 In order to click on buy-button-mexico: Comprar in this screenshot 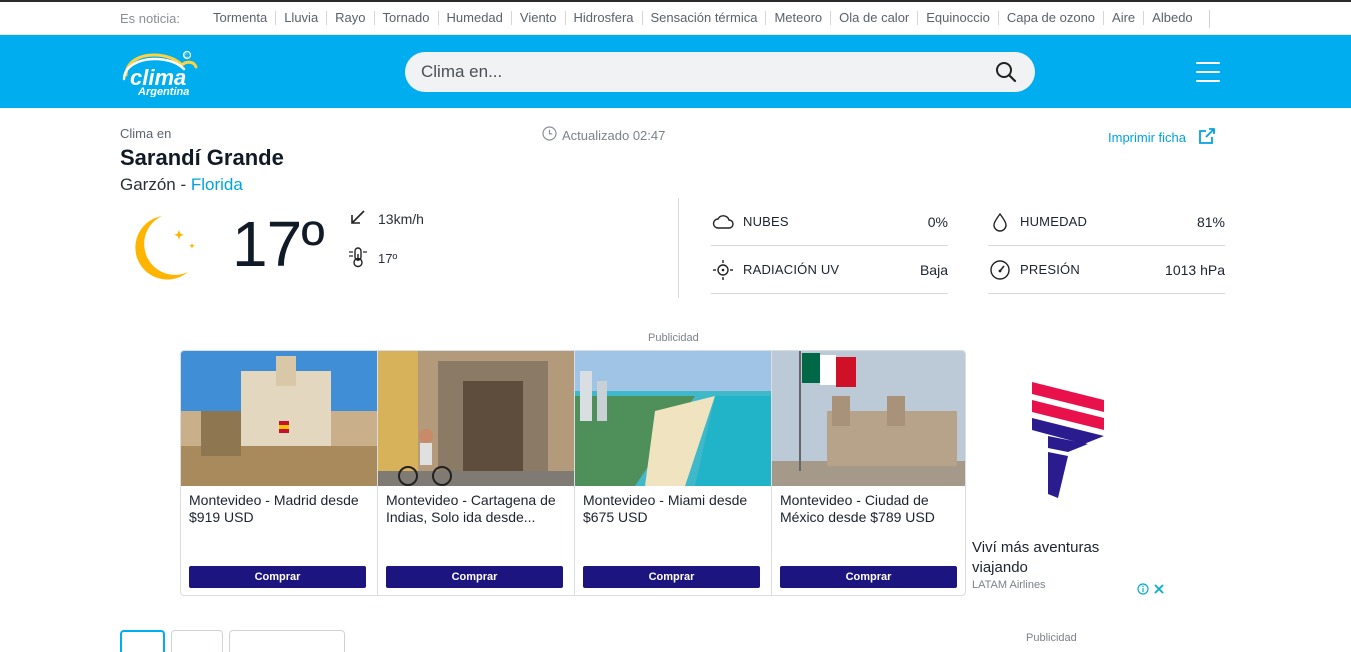, I will do `click(868, 577)`.